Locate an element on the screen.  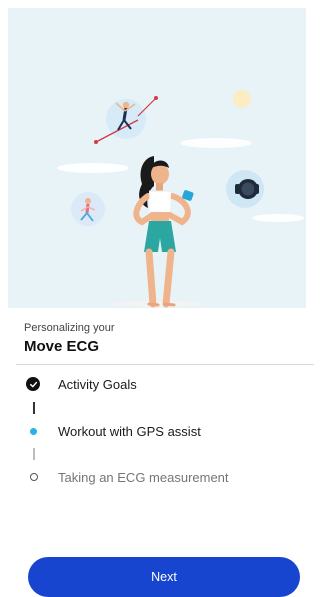
next-button: Next is located at coordinates (164, 577).